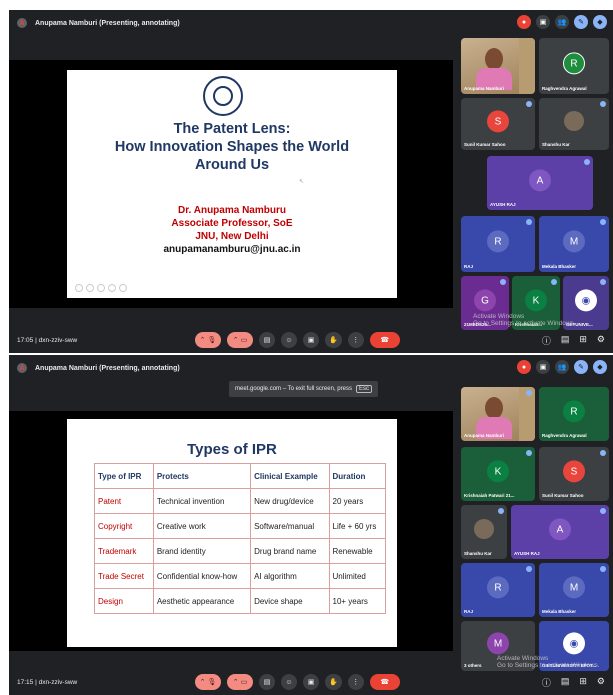  What do you see at coordinates (47, 682) in the screenshot?
I see `meeting-clock-and-code: 17:15 | dxn-zziv-sww` at bounding box center [47, 682].